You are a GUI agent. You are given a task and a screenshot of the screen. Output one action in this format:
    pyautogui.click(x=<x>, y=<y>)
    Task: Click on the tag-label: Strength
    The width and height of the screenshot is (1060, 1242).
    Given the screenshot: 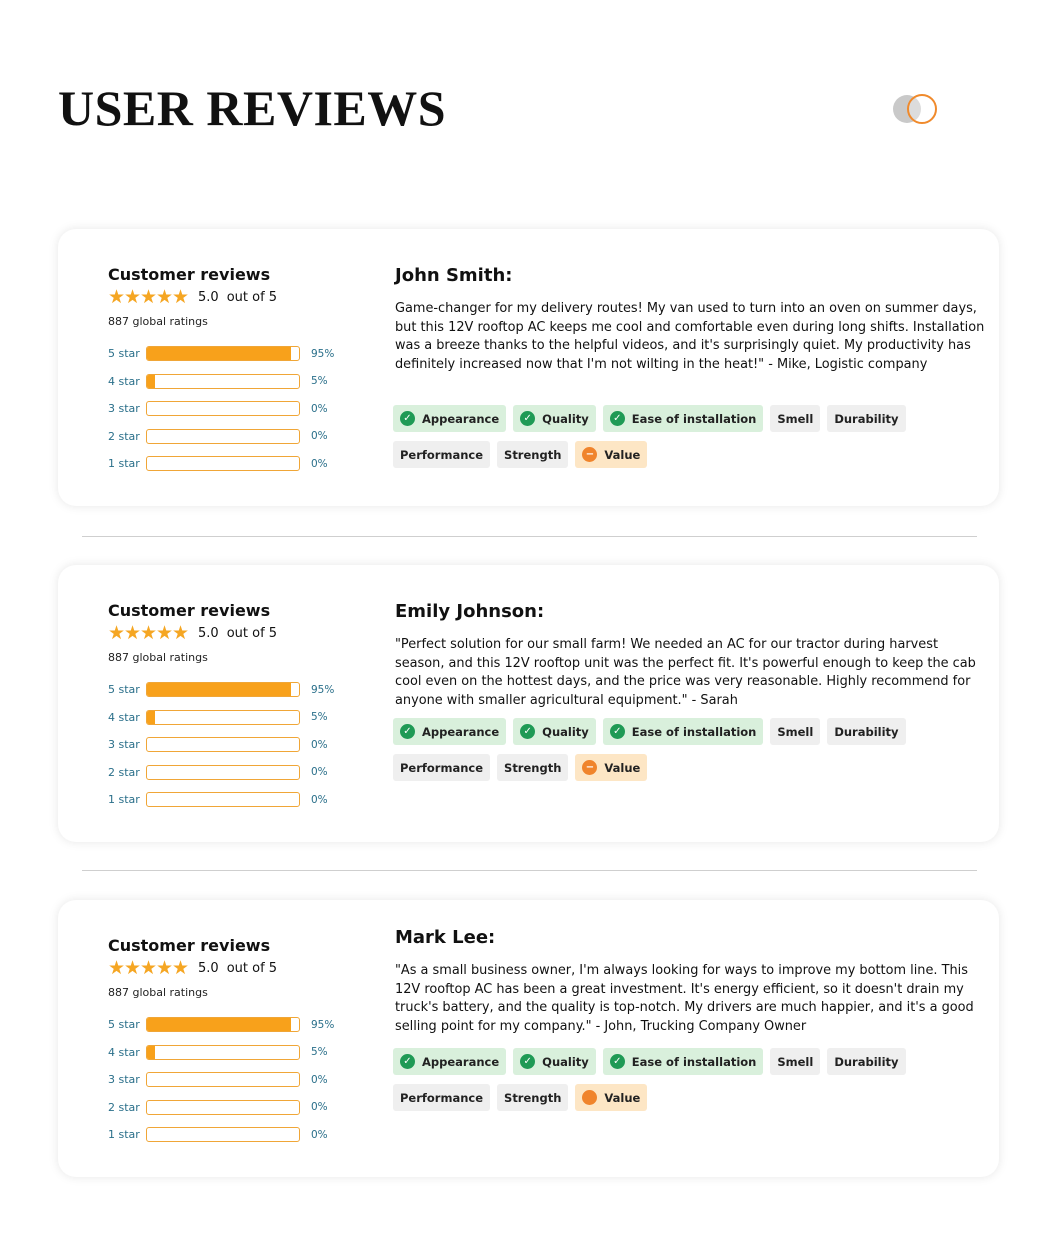 What is the action you would take?
    pyautogui.click(x=533, y=454)
    